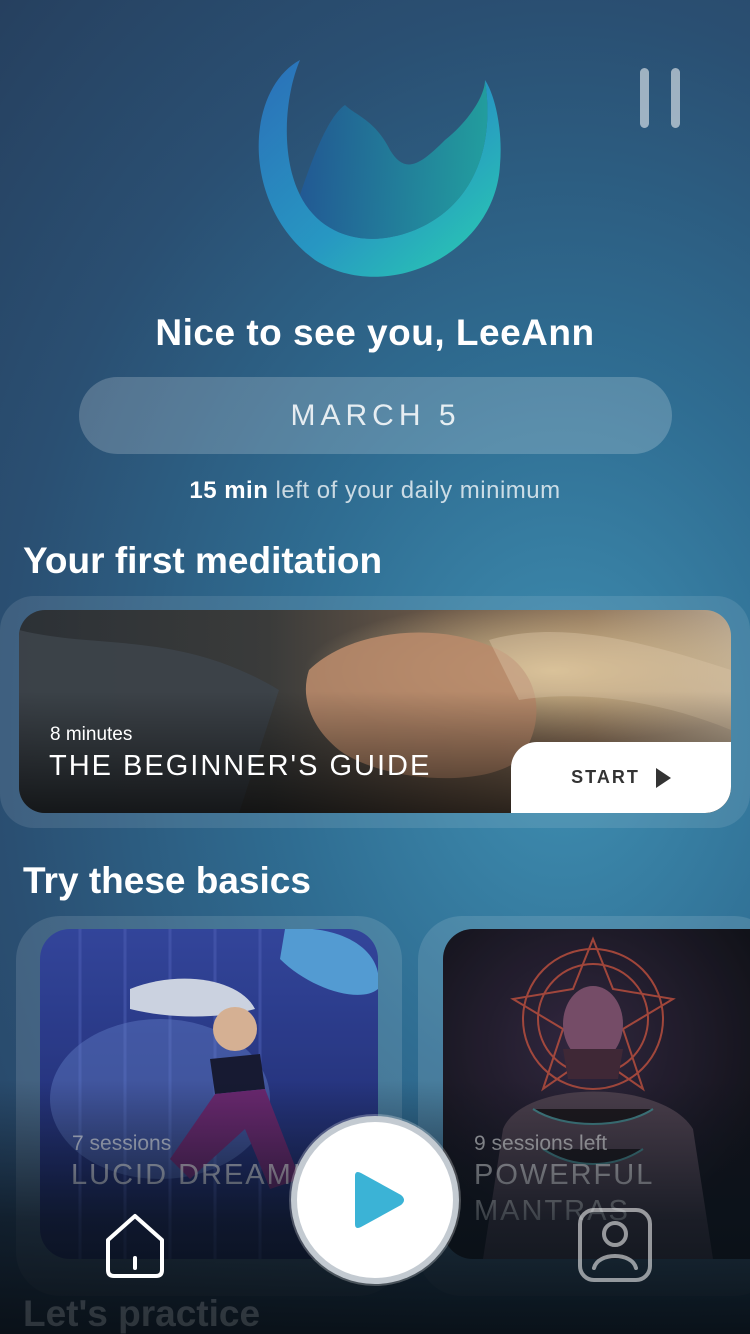  What do you see at coordinates (375, 332) in the screenshot?
I see `greeting-title: Nice to see you, LeeAnn` at bounding box center [375, 332].